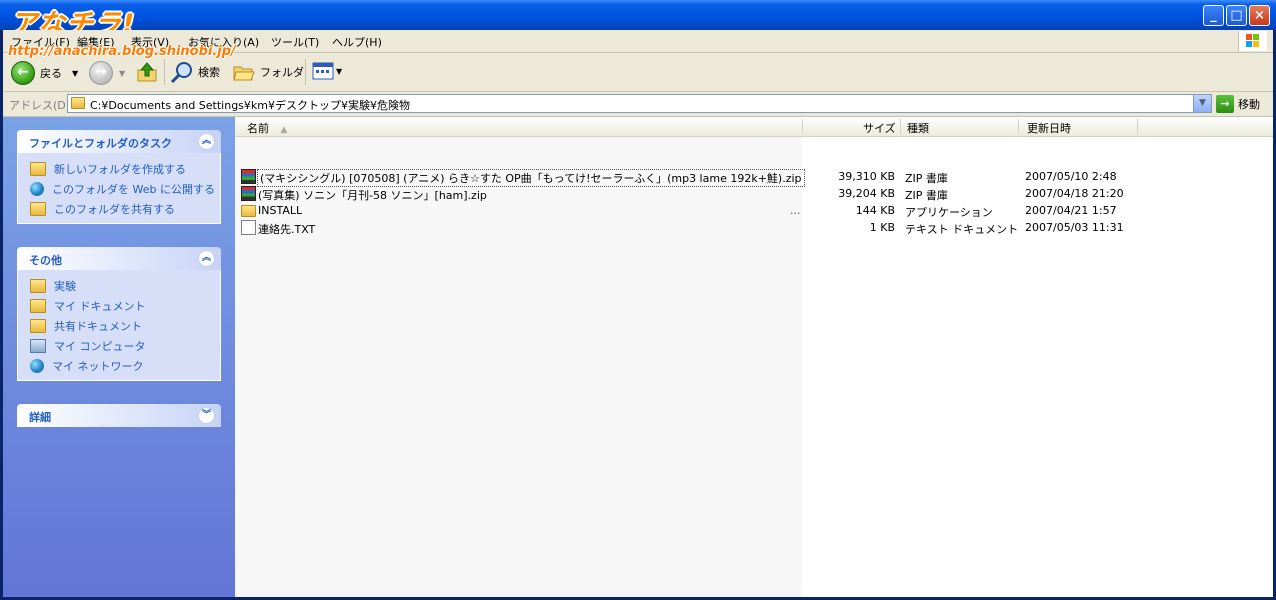 Image resolution: width=1276 pixels, height=600 pixels. I want to click on minimize-icon: _, so click(1213, 15).